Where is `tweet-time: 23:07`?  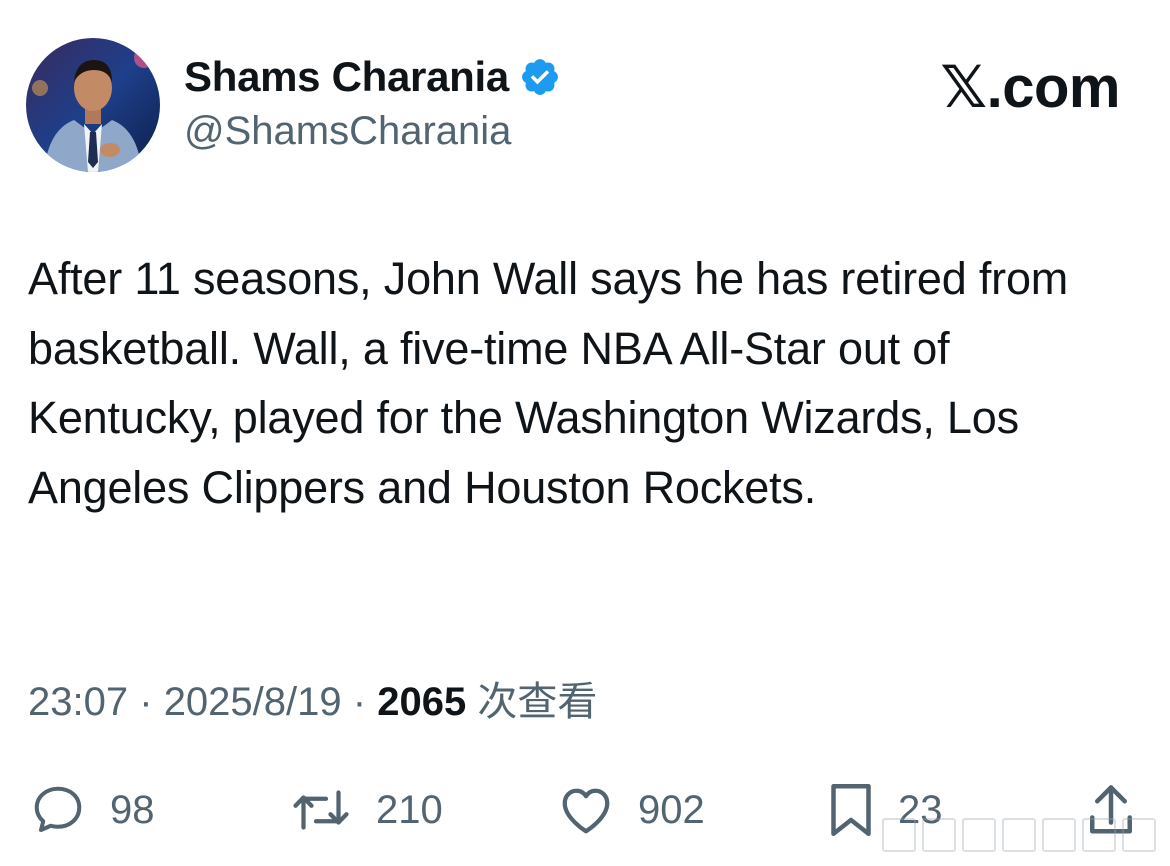 tweet-time: 23:07 is located at coordinates (78, 702).